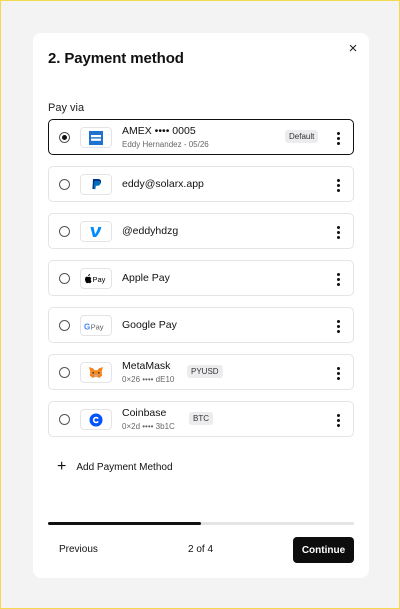  I want to click on currency-badge: PYUSD, so click(205, 371).